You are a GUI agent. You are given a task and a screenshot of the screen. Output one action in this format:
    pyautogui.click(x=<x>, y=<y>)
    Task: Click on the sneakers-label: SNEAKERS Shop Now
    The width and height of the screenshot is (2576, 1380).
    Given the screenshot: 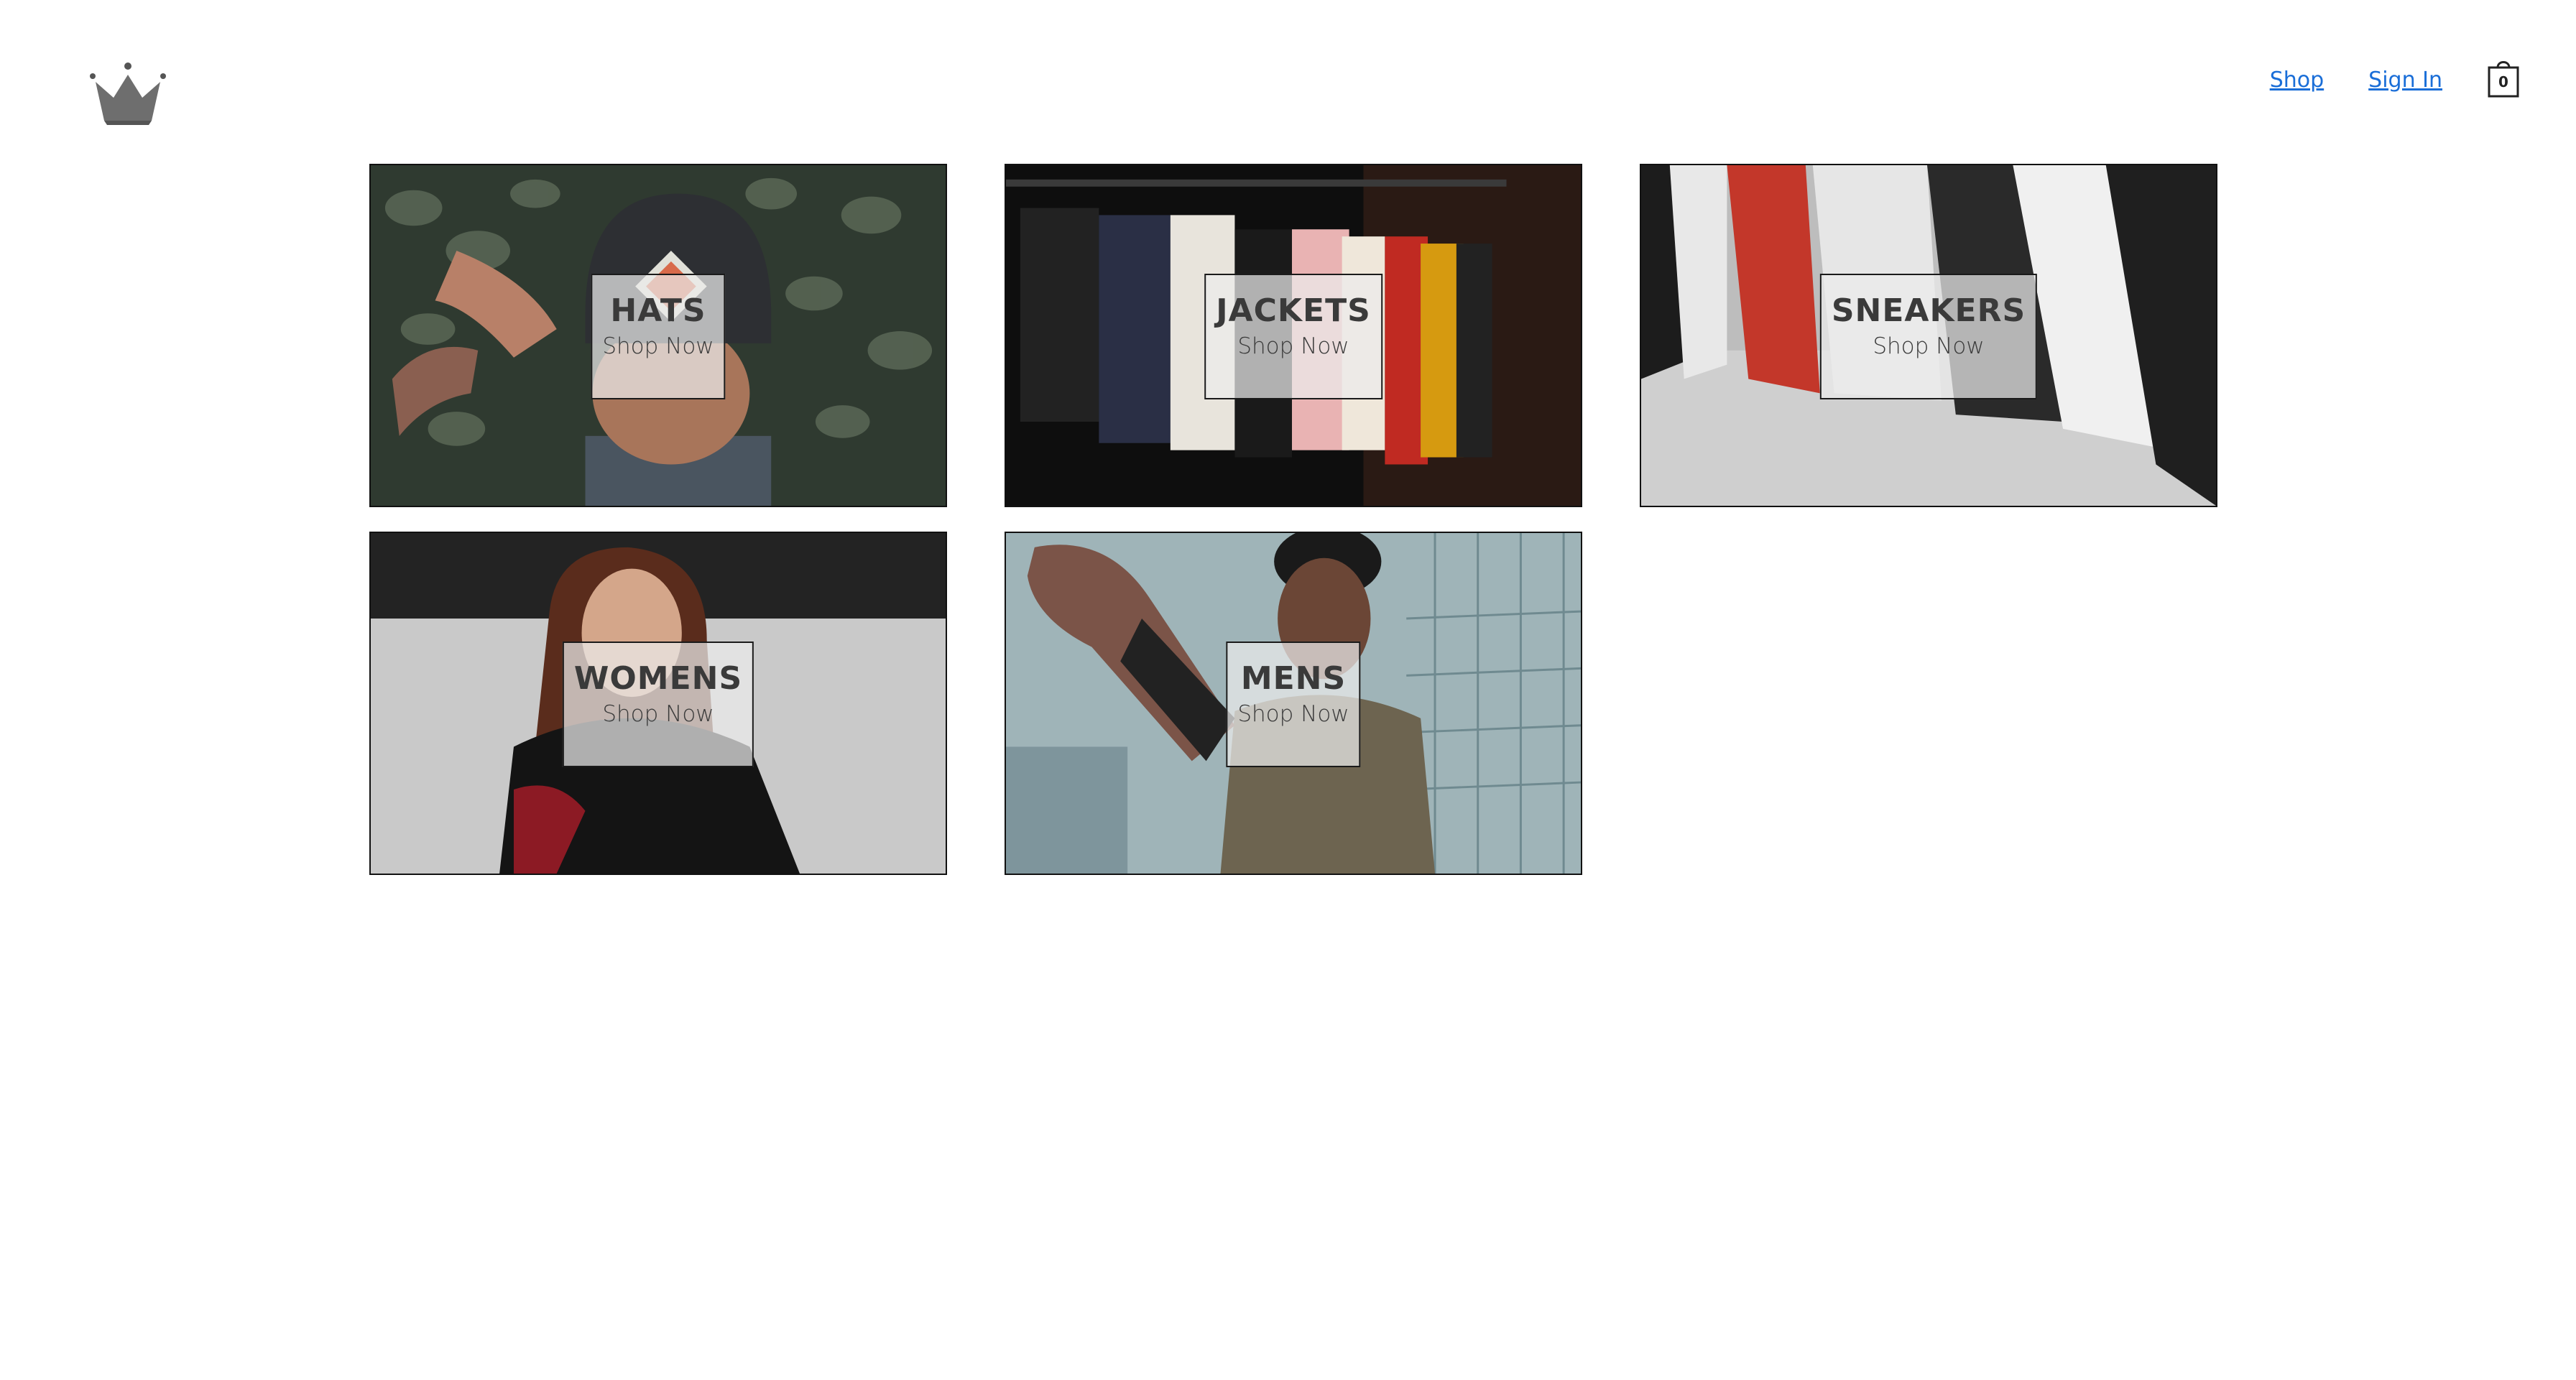 What is the action you would take?
    pyautogui.click(x=1928, y=336)
    